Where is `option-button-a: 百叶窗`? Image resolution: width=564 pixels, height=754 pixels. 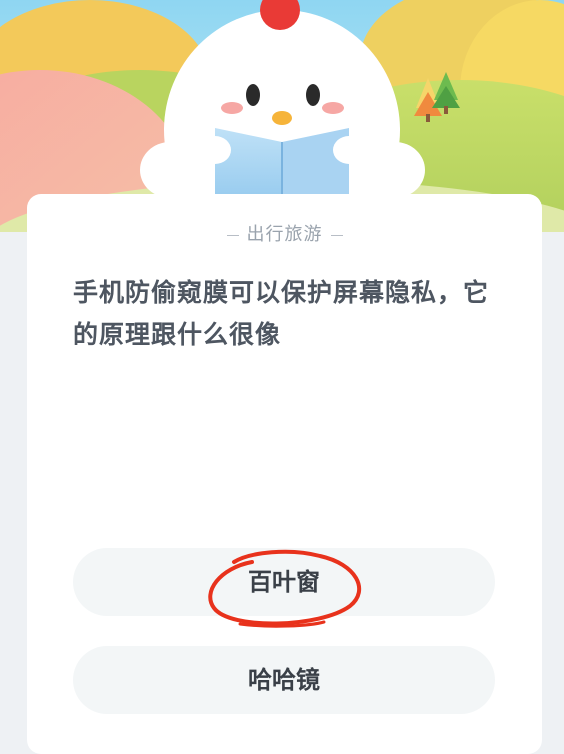
option-button-a: 百叶窗 is located at coordinates (284, 582).